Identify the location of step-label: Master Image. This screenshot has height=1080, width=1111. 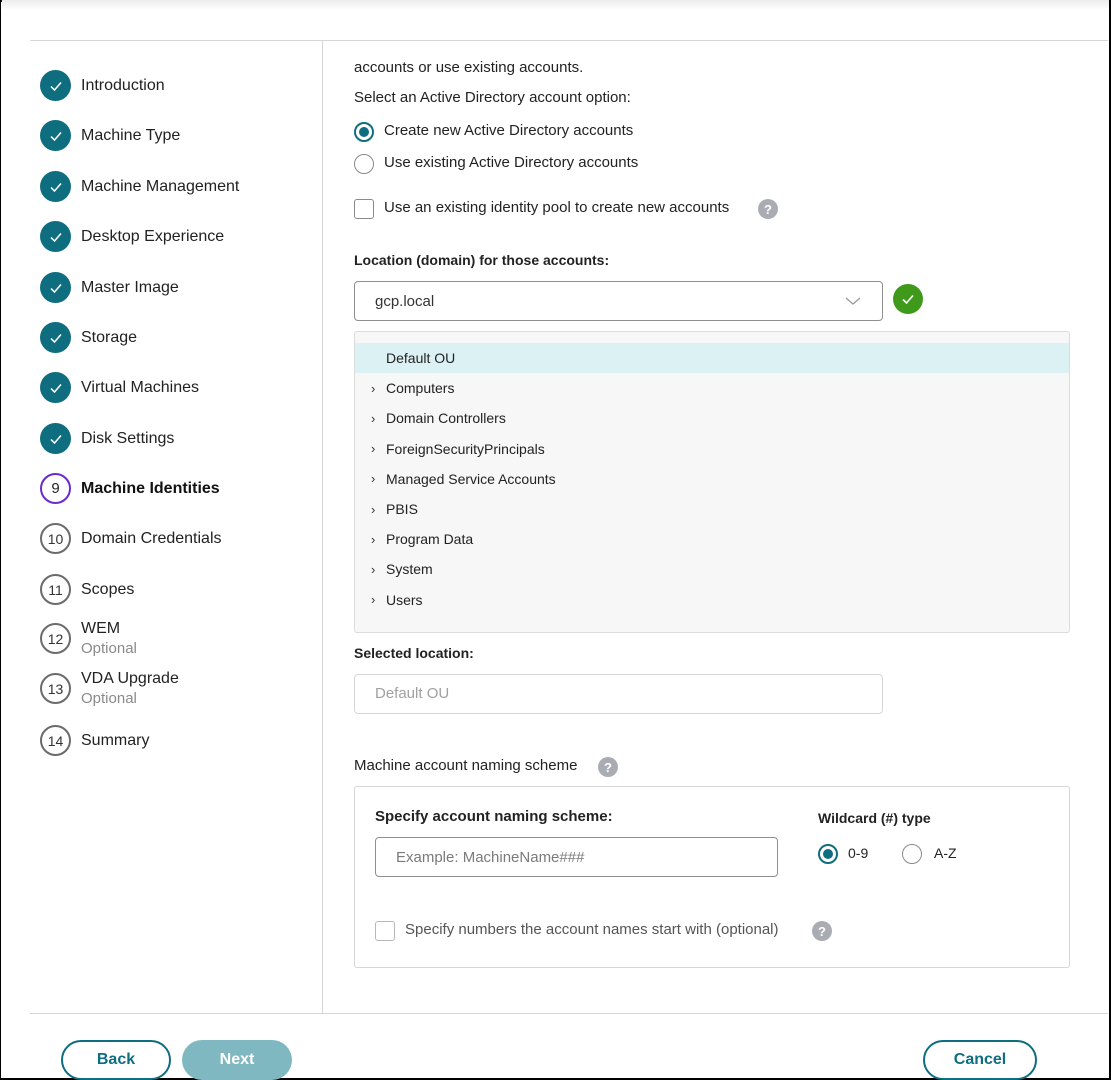
(130, 287).